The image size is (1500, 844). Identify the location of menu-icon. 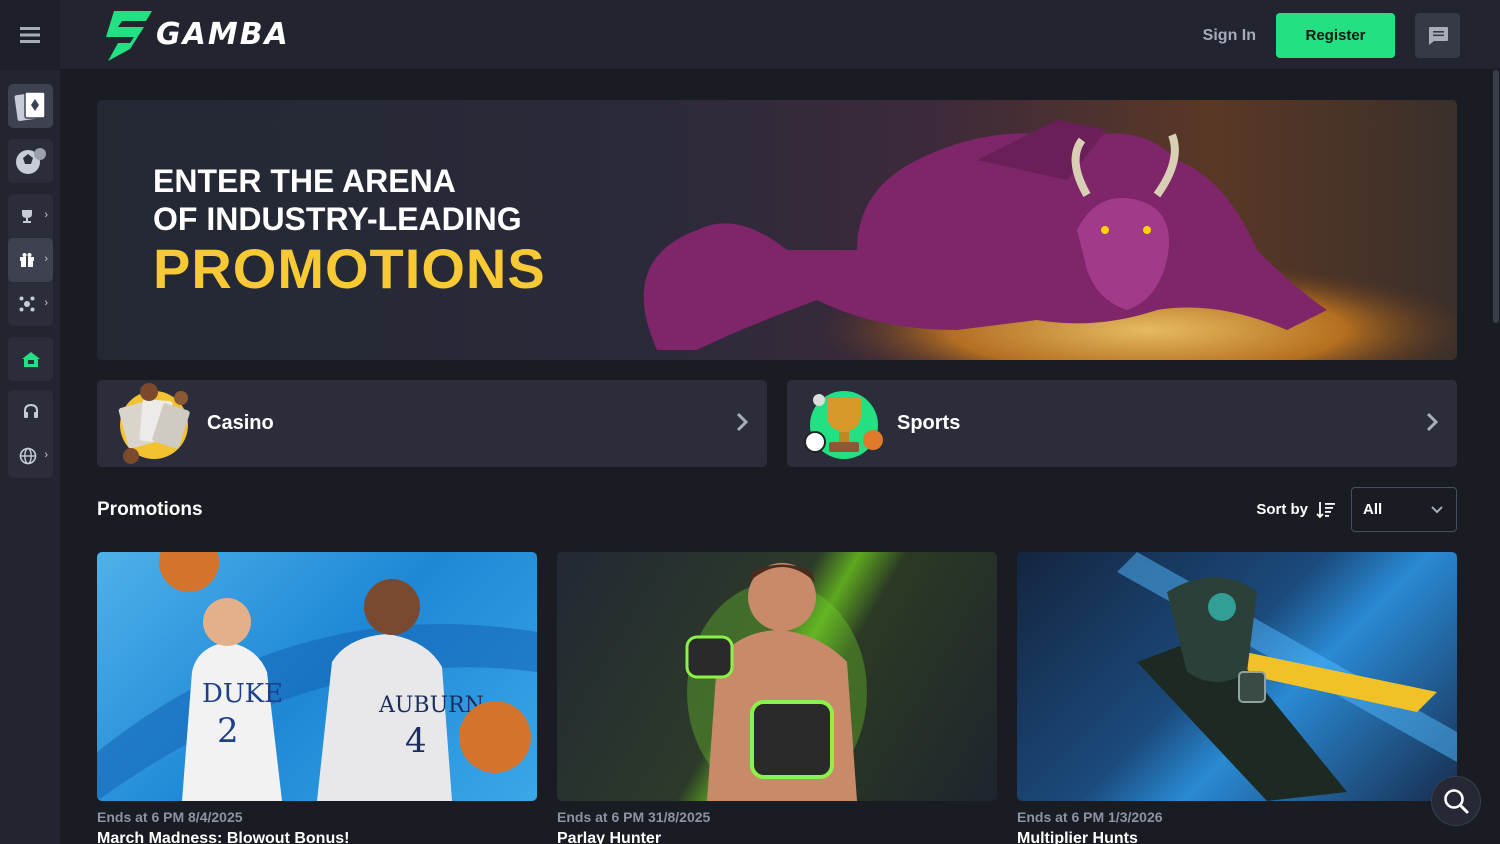
(30, 34).